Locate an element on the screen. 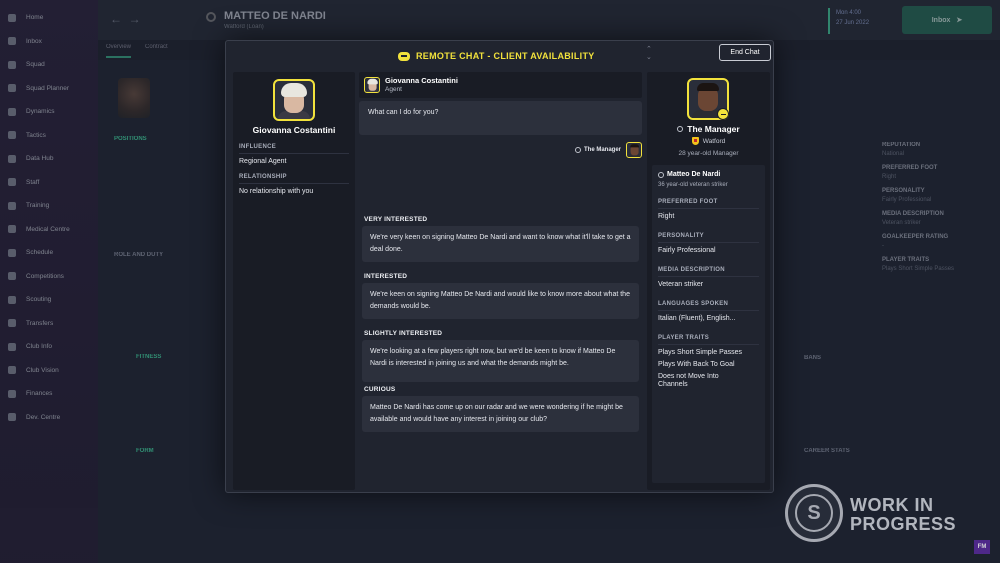  fitness-label: FITNESS is located at coordinates (149, 357).